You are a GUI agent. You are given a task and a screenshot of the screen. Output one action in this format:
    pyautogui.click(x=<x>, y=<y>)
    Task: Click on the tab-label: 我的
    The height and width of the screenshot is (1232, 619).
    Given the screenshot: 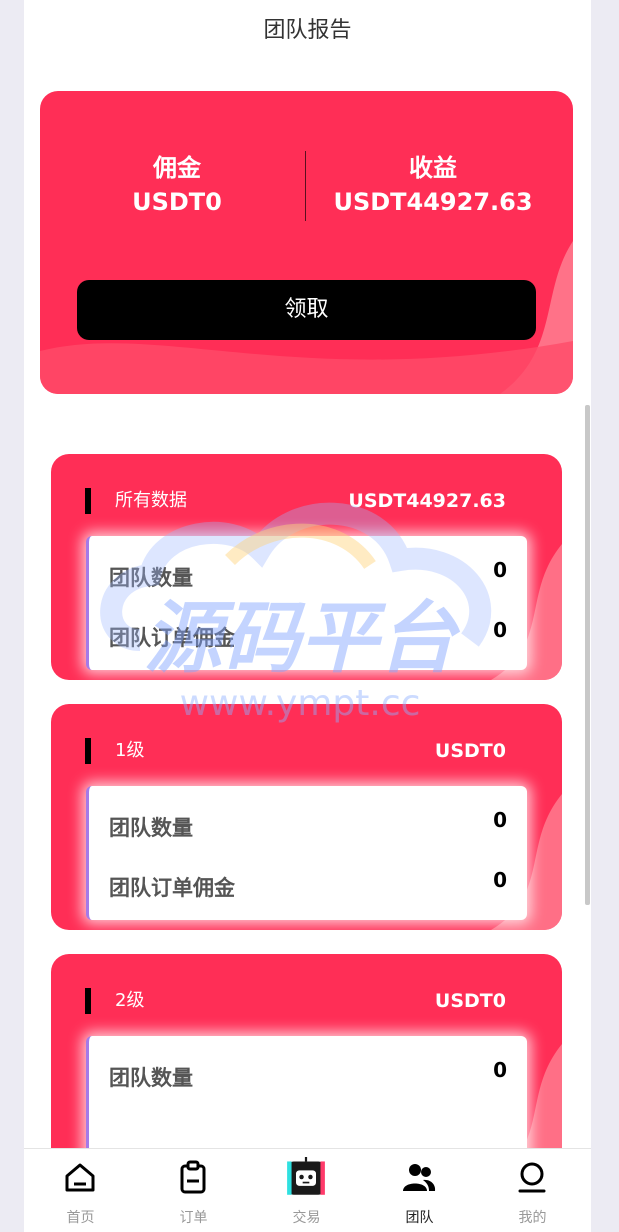 What is the action you would take?
    pyautogui.click(x=532, y=1218)
    